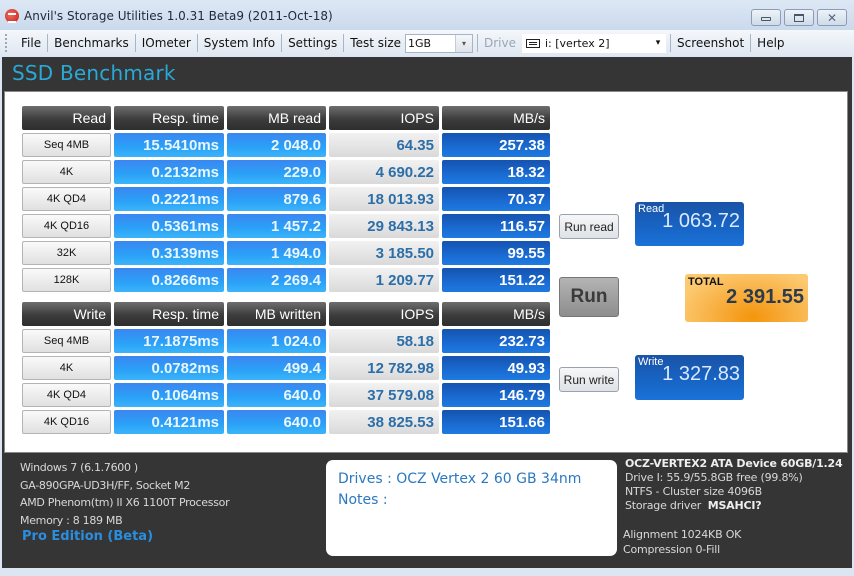  I want to click on table-row: 32K 0.3139ms 1 494.0 3 185.50 99.55, so click(287, 254).